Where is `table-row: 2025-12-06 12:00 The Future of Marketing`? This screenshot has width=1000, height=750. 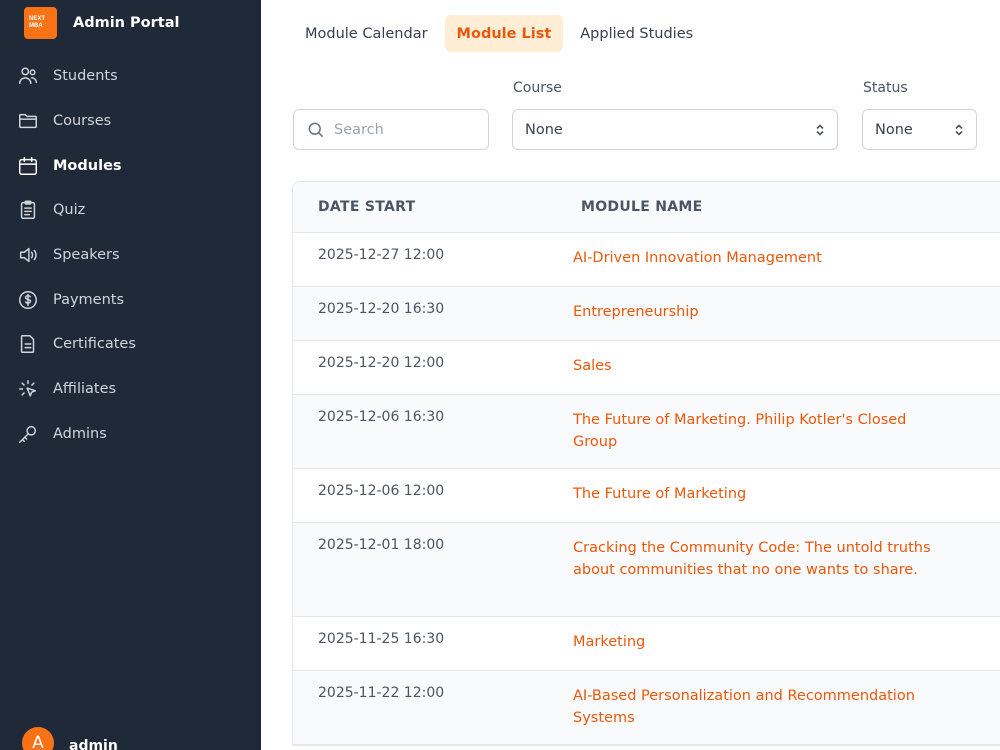 table-row: 2025-12-06 12:00 The Future of Marketing is located at coordinates (646, 496).